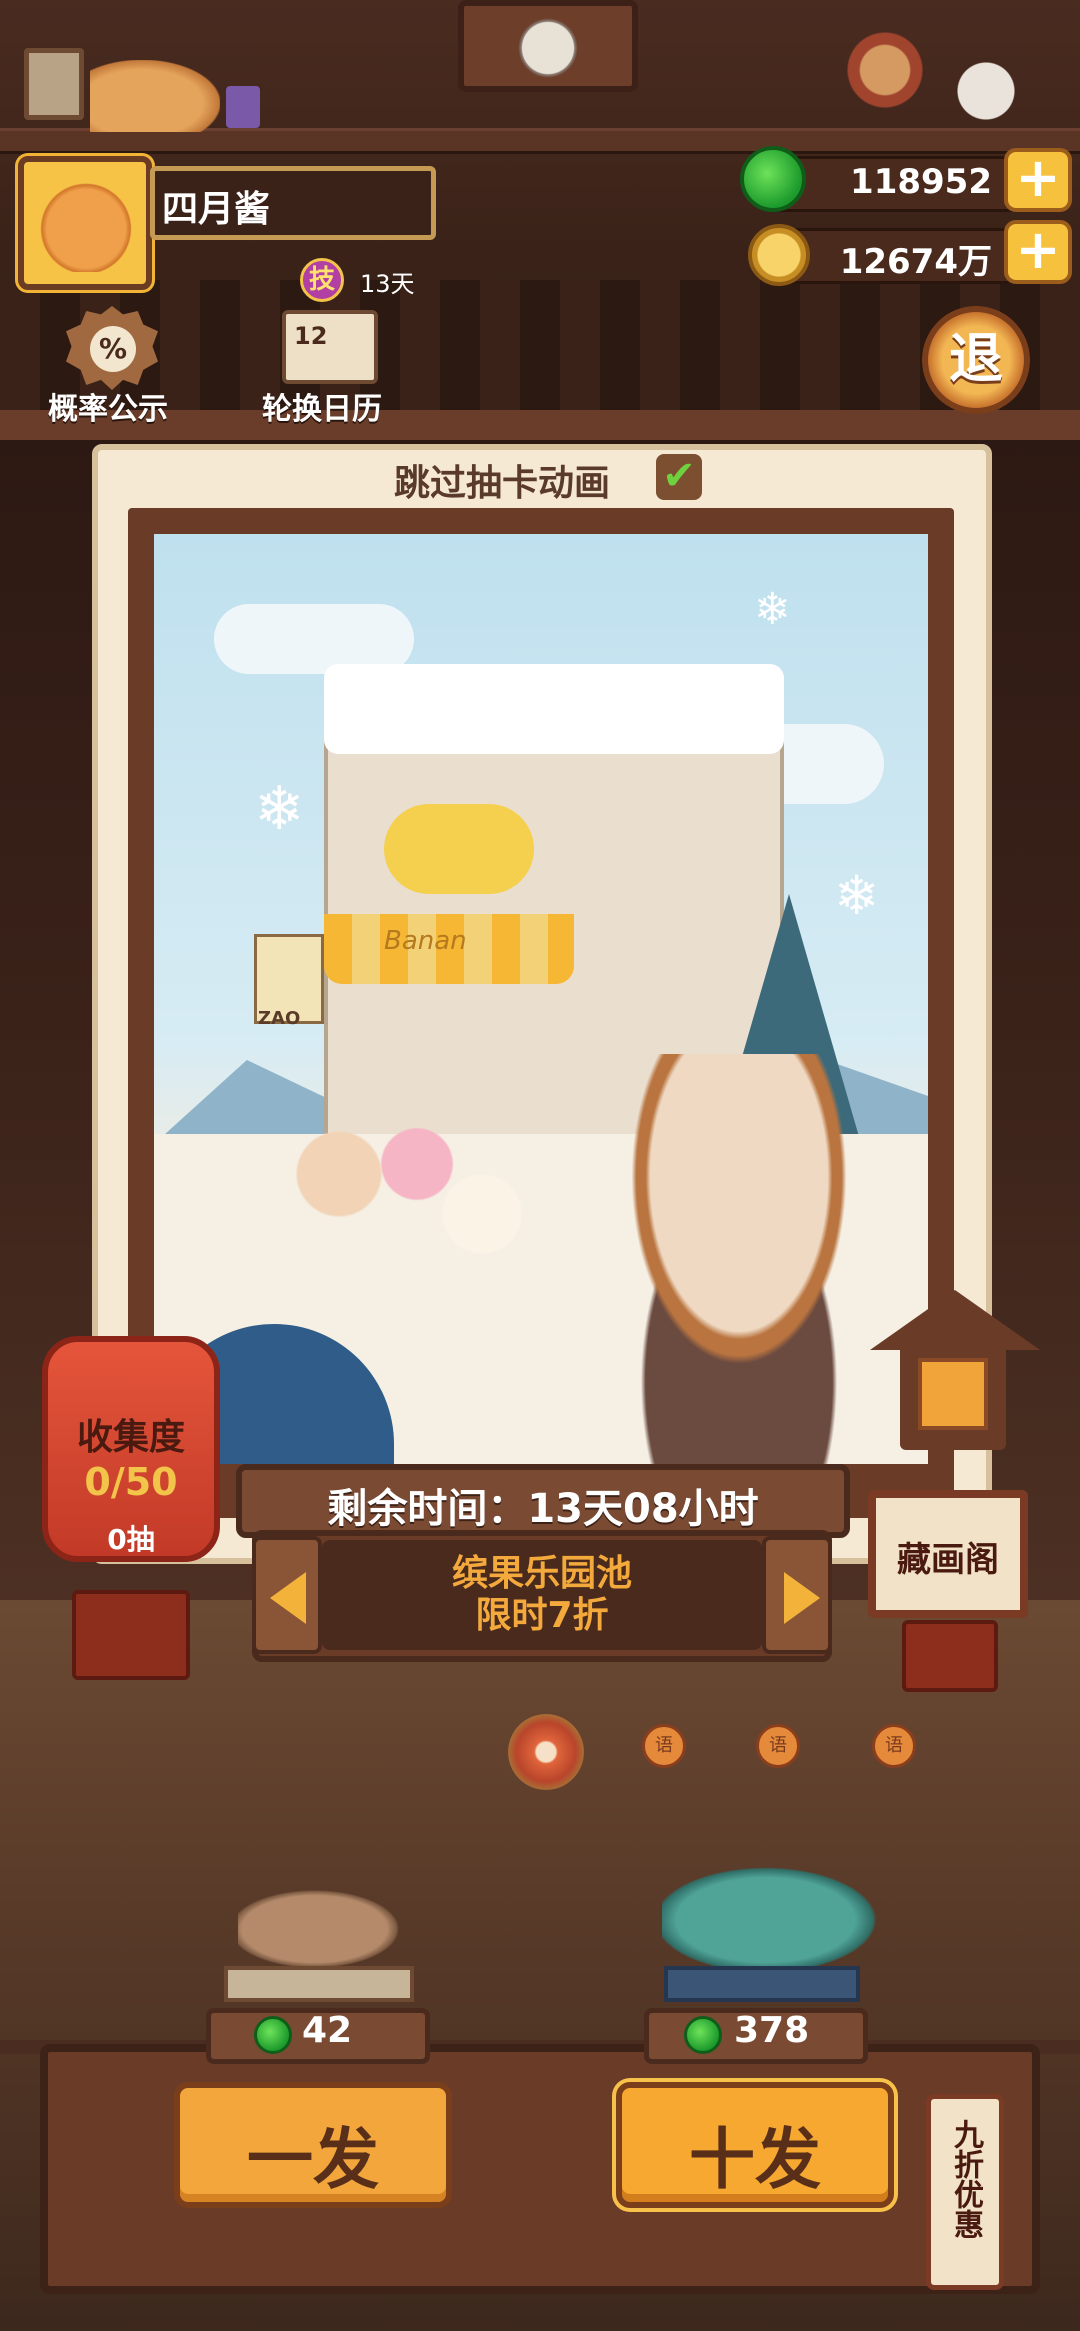 Image resolution: width=1080 pixels, height=2331 pixels. Describe the element at coordinates (54, 84) in the screenshot. I see `paw-frame-decoration` at that location.